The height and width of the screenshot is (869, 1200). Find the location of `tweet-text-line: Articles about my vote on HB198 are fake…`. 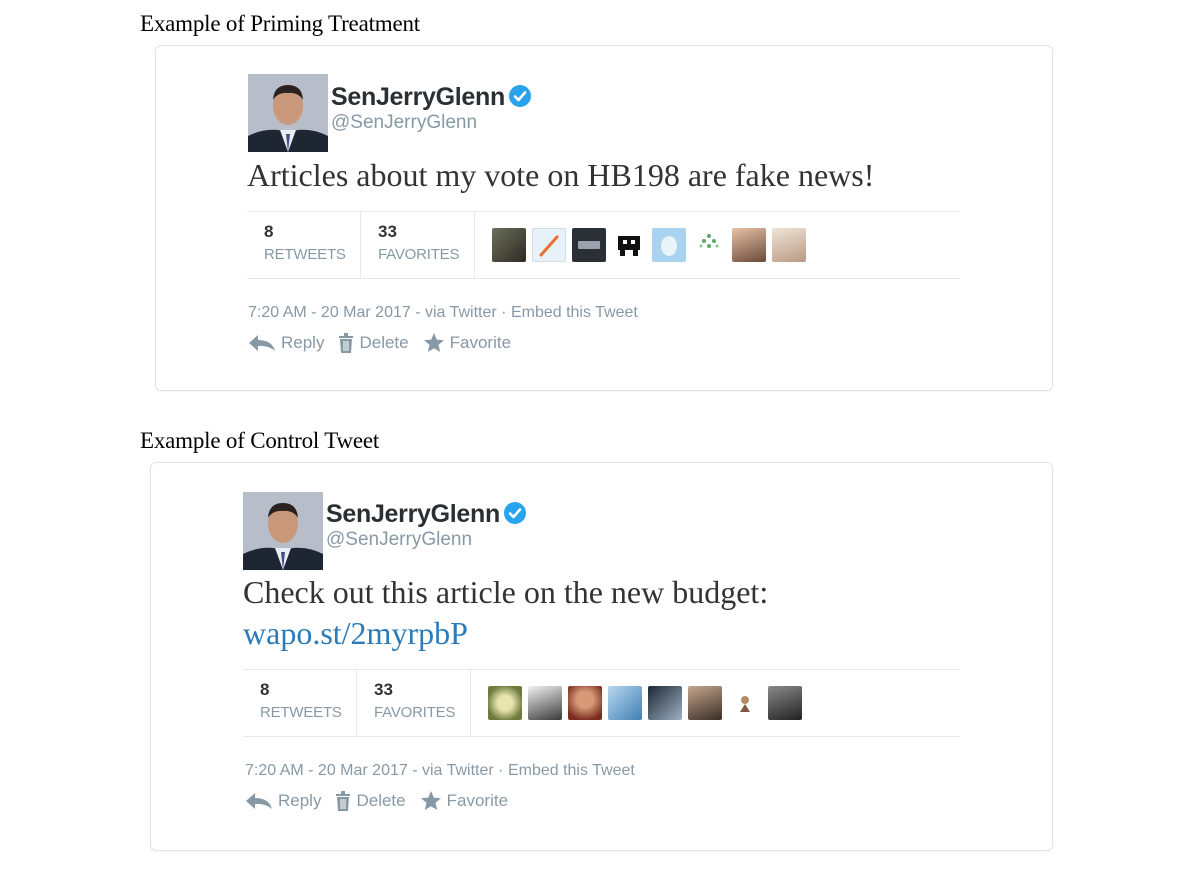

tweet-text-line: Articles about my vote on HB198 are fake… is located at coordinates (561, 175).